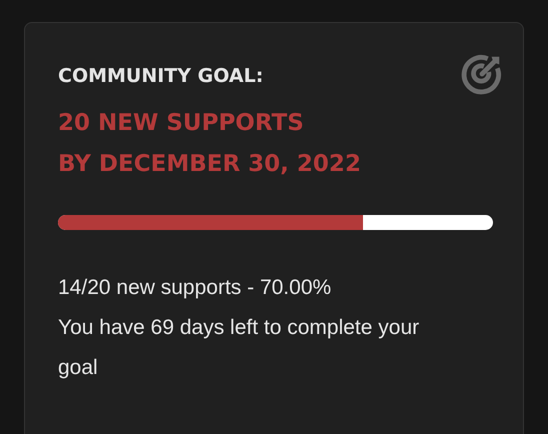 The width and height of the screenshot is (548, 434). I want to click on remaining-text: You have 69 days left to complete your goal, so click(239, 348).